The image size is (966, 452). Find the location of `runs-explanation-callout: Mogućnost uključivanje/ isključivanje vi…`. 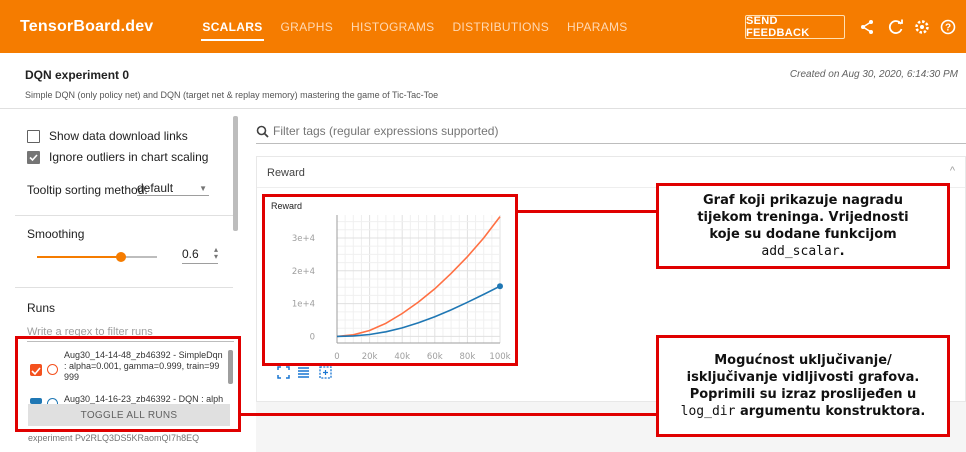

runs-explanation-callout: Mogućnost uključivanje/ isključivanje vi… is located at coordinates (803, 386).